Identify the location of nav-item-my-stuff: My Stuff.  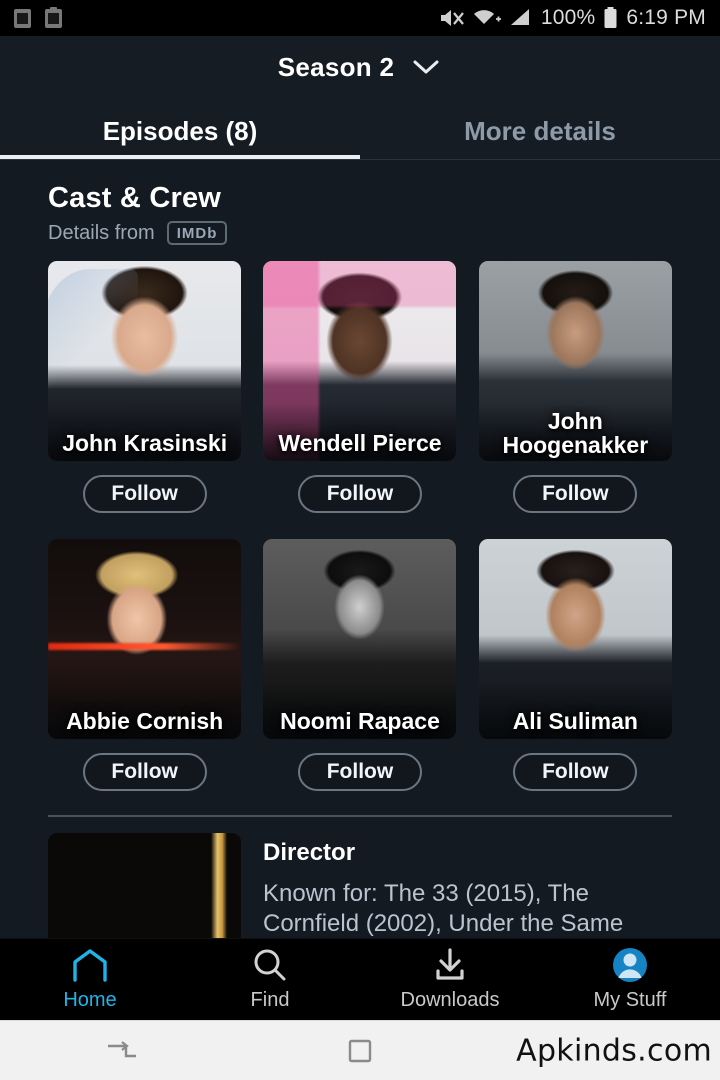
(630, 979).